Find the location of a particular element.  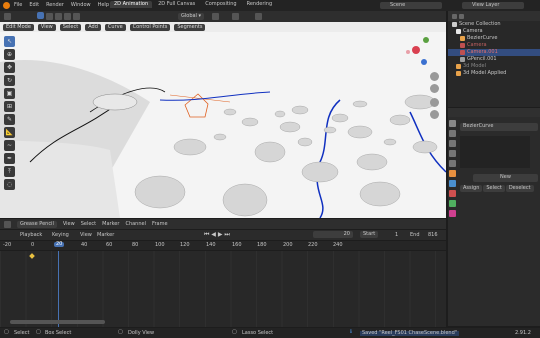

object-name-field: BezierCurve is located at coordinates (499, 127).